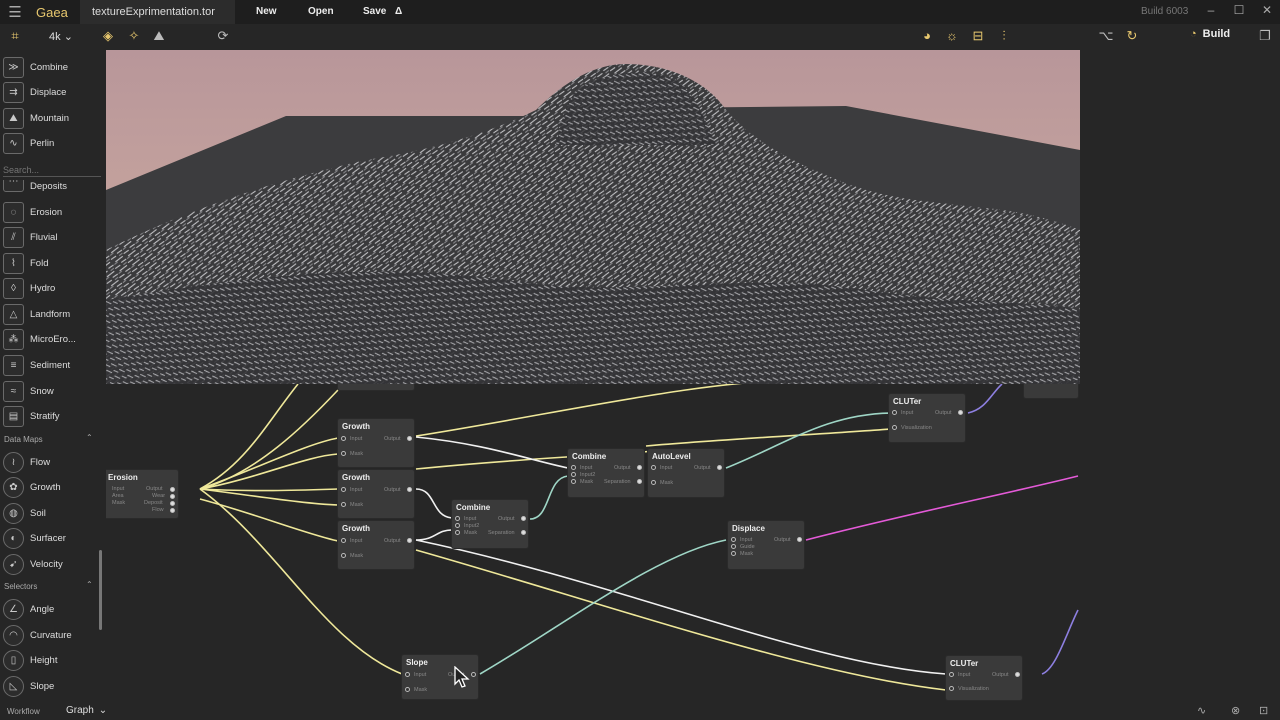 This screenshot has width=1280, height=720. I want to click on window-icon: ⊡, so click(1263, 710).